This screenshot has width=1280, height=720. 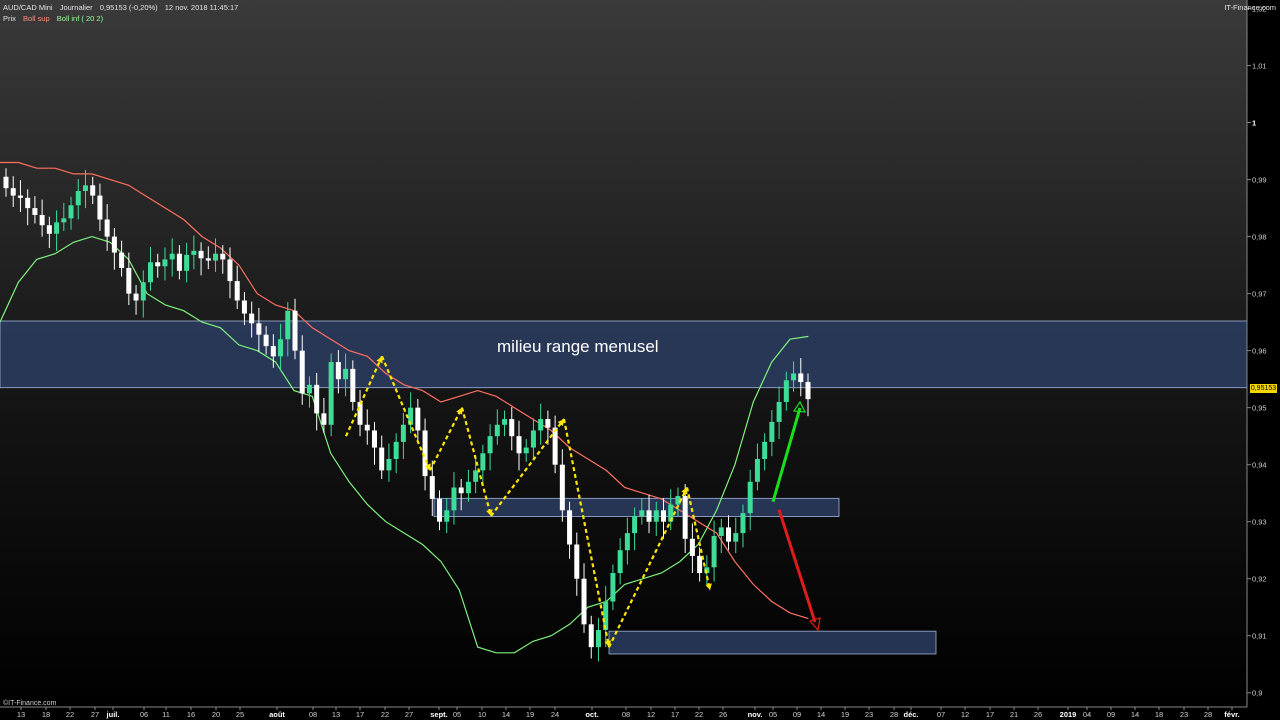 I want to click on x-tick-label: 04, so click(x=1087, y=714).